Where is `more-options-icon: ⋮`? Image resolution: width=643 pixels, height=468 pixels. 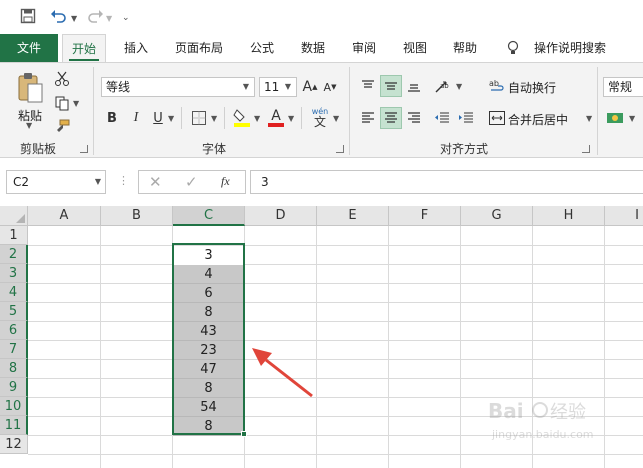
more-options-icon: ⋮ is located at coordinates (123, 180).